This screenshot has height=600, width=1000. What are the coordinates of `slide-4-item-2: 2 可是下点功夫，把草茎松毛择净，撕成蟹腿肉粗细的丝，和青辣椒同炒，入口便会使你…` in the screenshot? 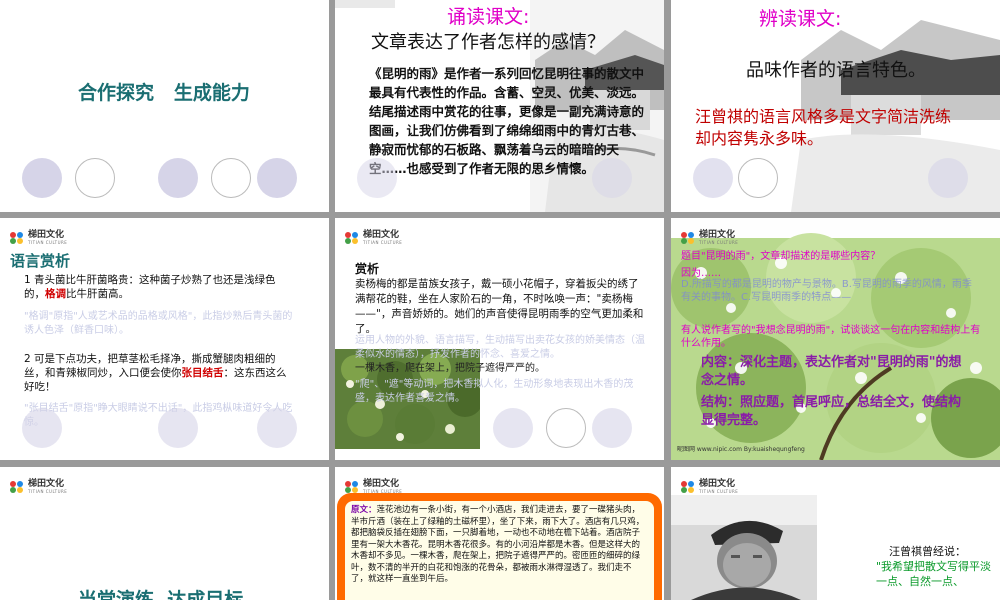 It's located at (160, 373).